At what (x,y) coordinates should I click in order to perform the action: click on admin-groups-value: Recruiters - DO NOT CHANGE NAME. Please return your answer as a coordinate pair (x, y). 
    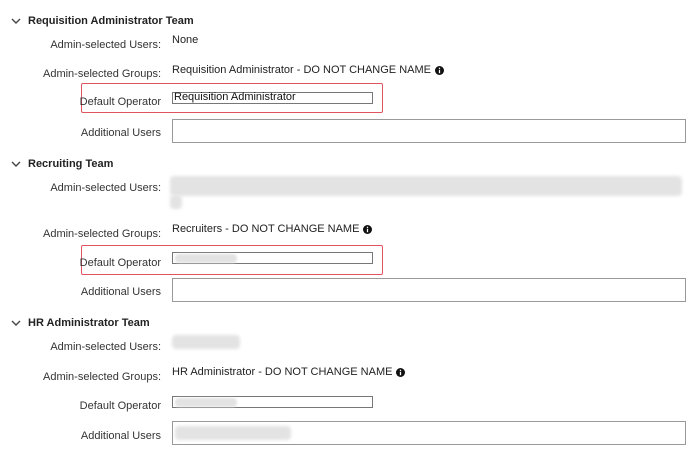
    Looking at the image, I should click on (272, 229).